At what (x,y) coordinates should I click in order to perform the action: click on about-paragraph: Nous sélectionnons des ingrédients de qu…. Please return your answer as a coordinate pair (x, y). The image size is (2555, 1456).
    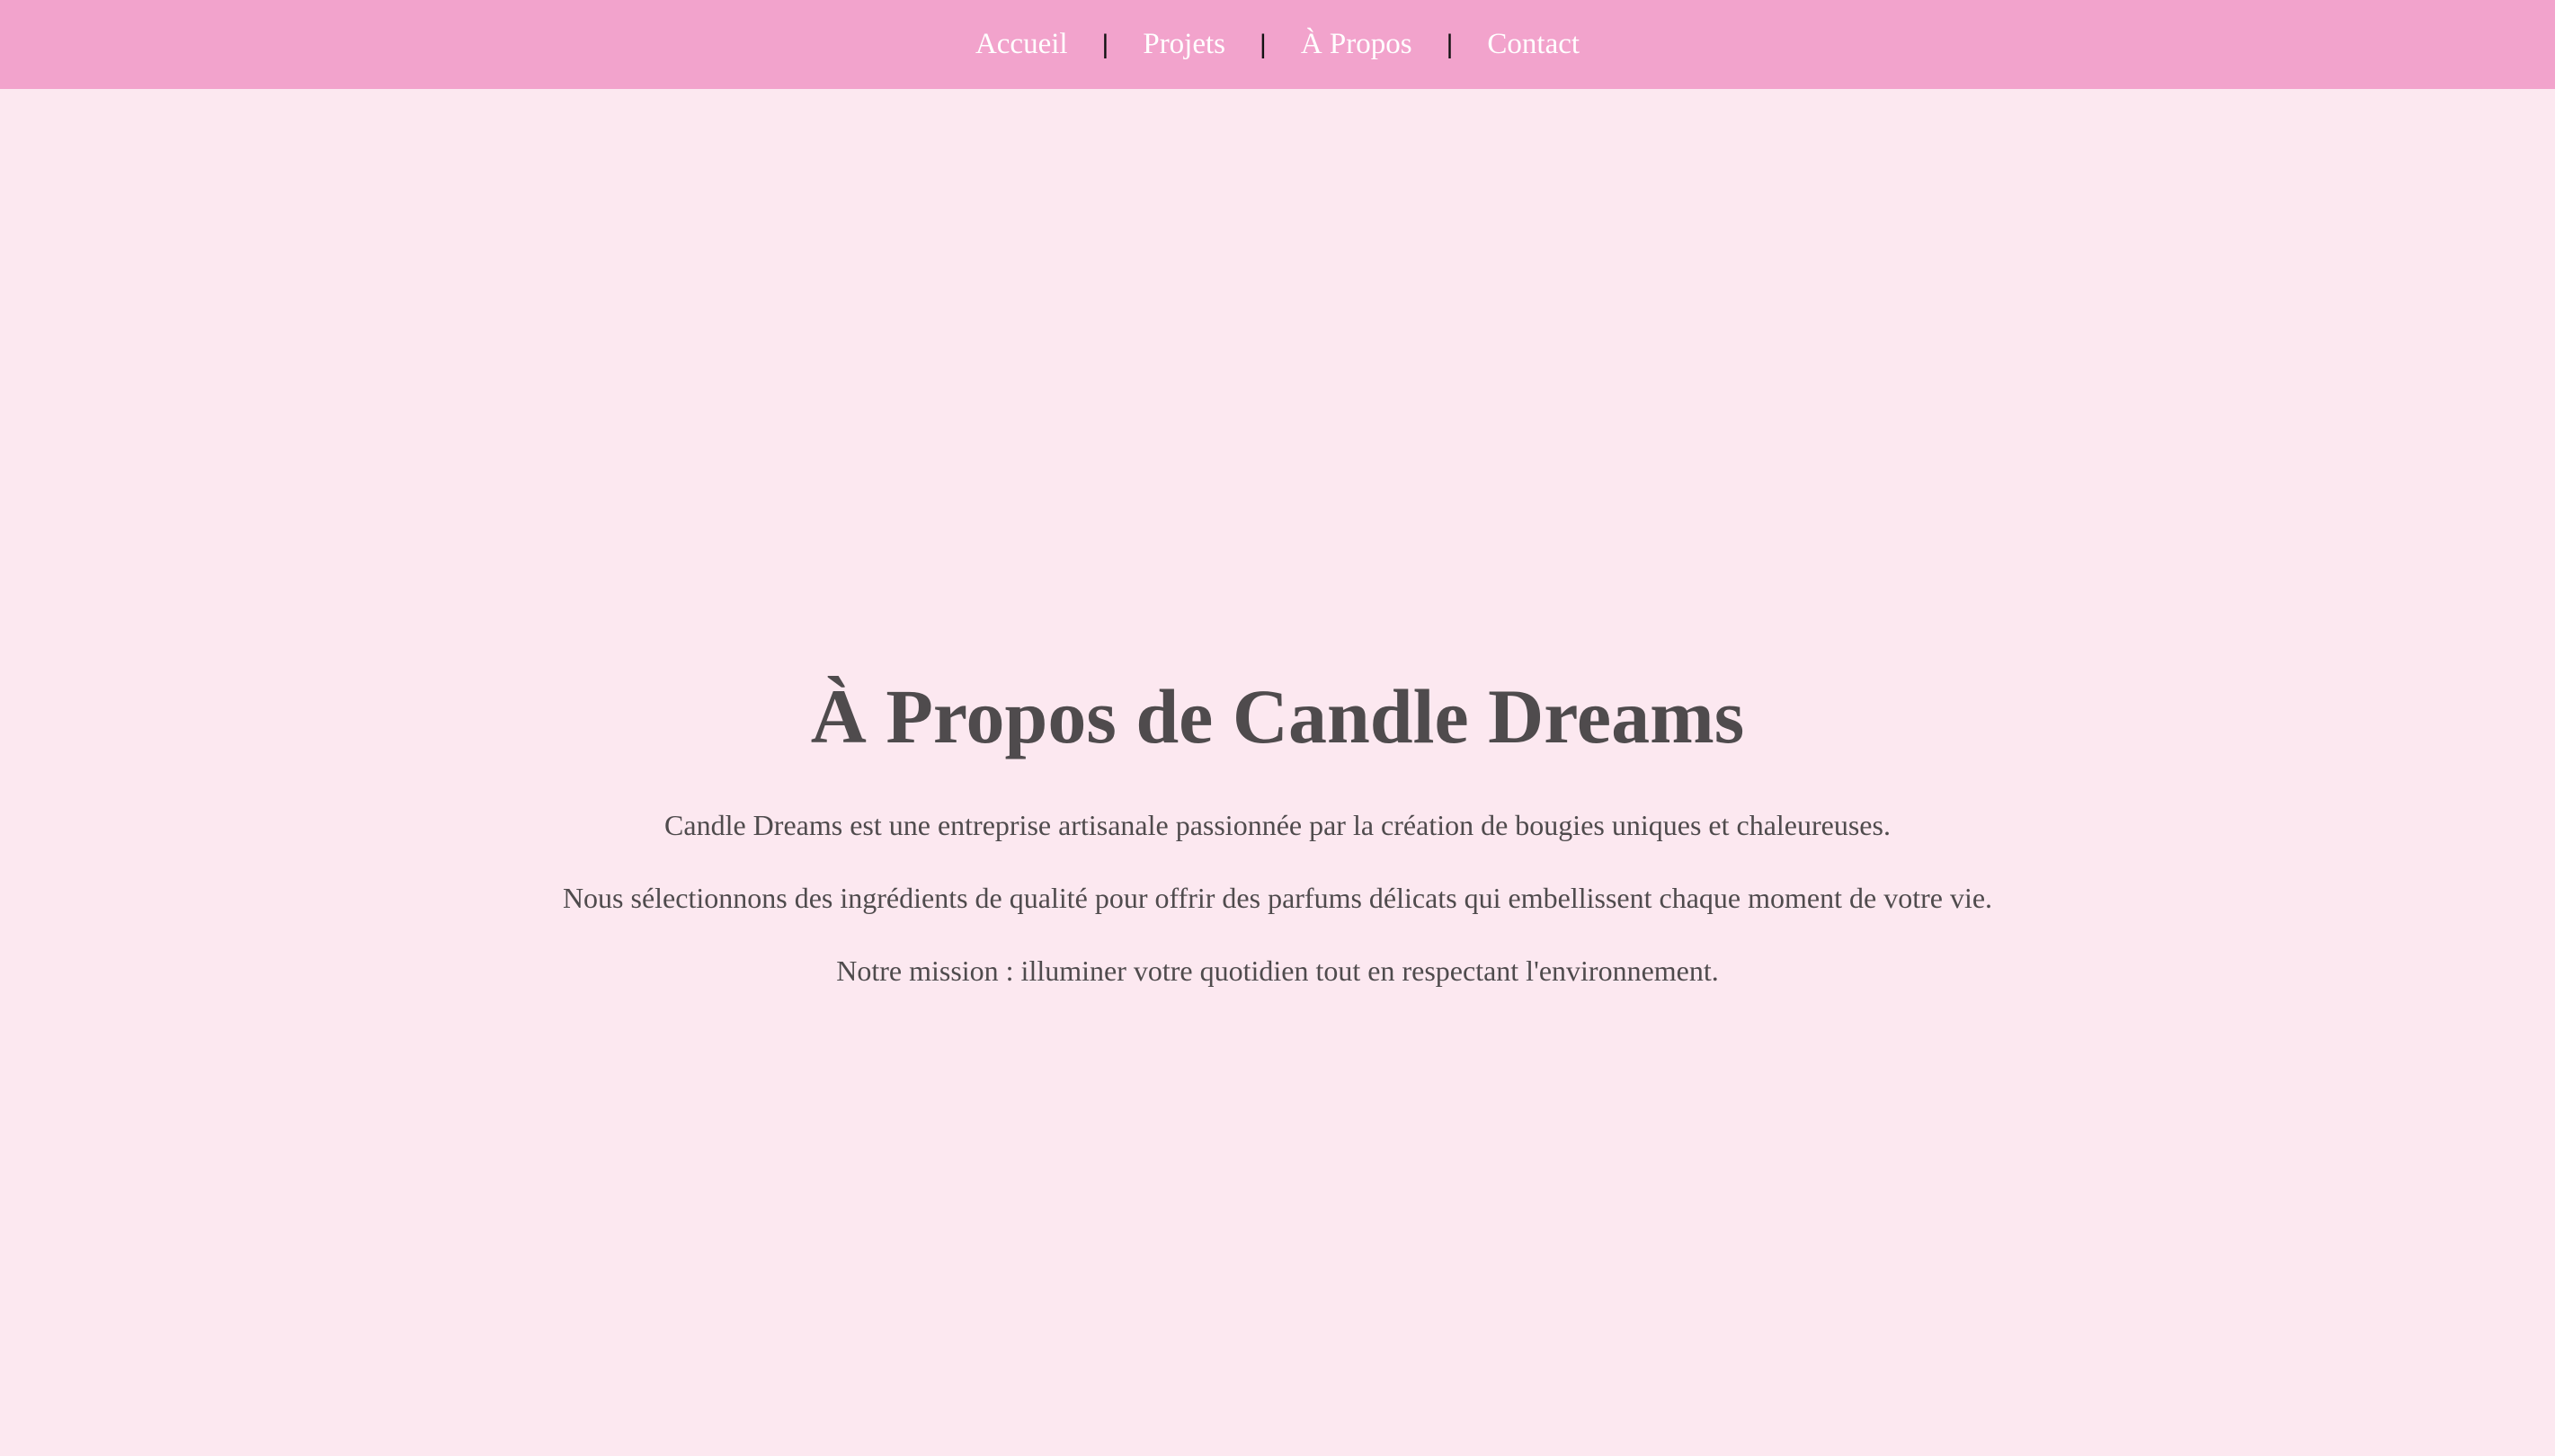
    Looking at the image, I should click on (1278, 898).